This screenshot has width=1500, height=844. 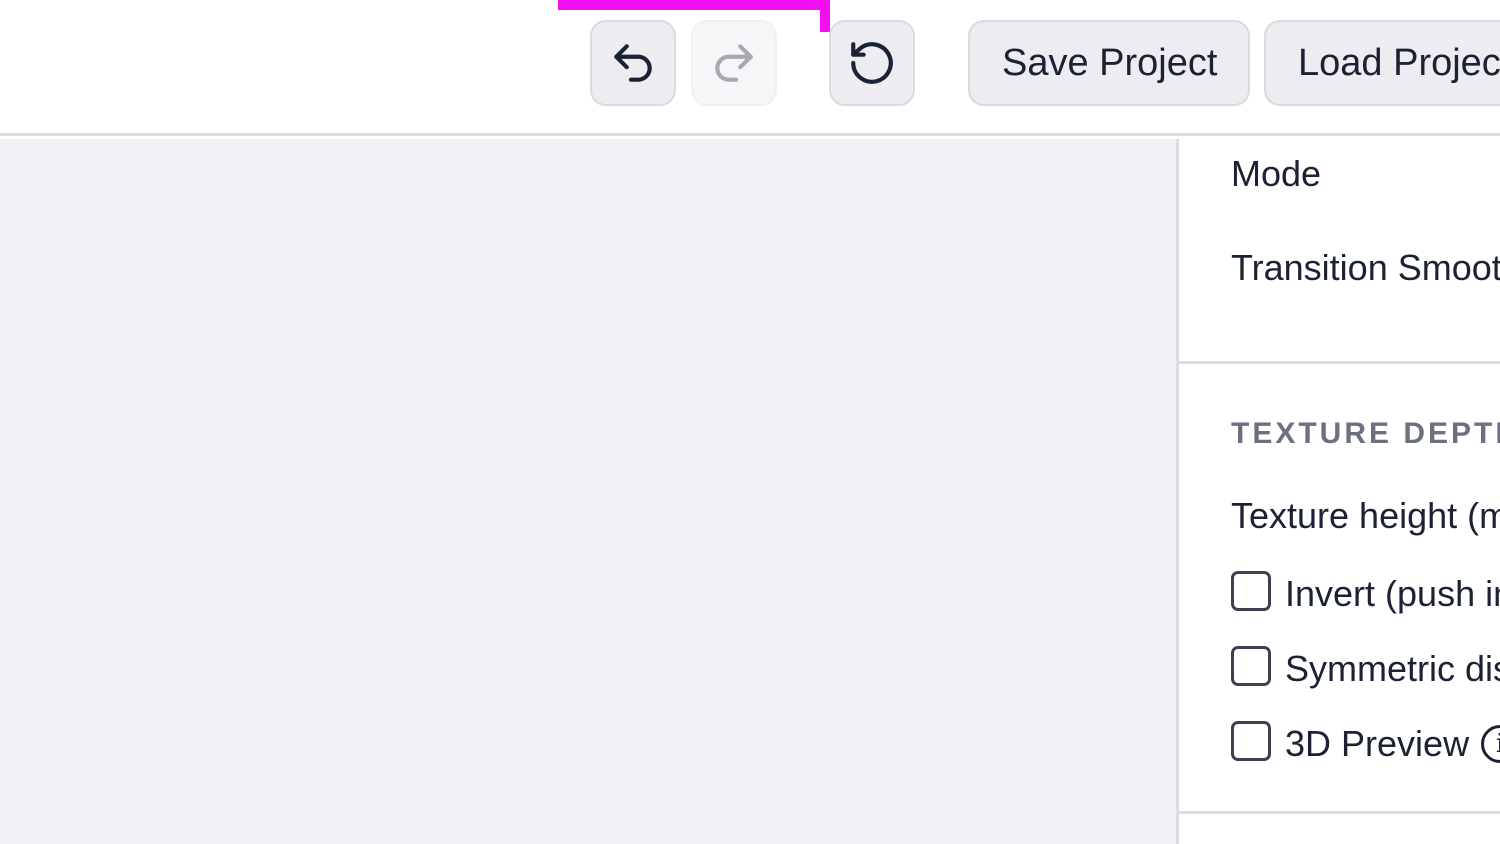 I want to click on transition-smoothing-label: Transition Smoothing, so click(x=1365, y=267).